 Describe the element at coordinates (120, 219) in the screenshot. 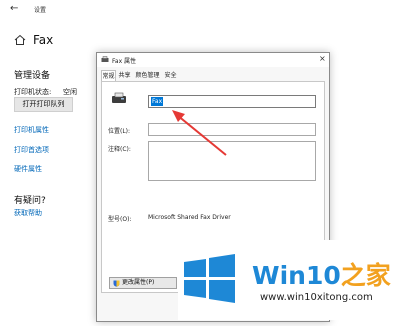

I see `model-label: 型号(O):` at that location.